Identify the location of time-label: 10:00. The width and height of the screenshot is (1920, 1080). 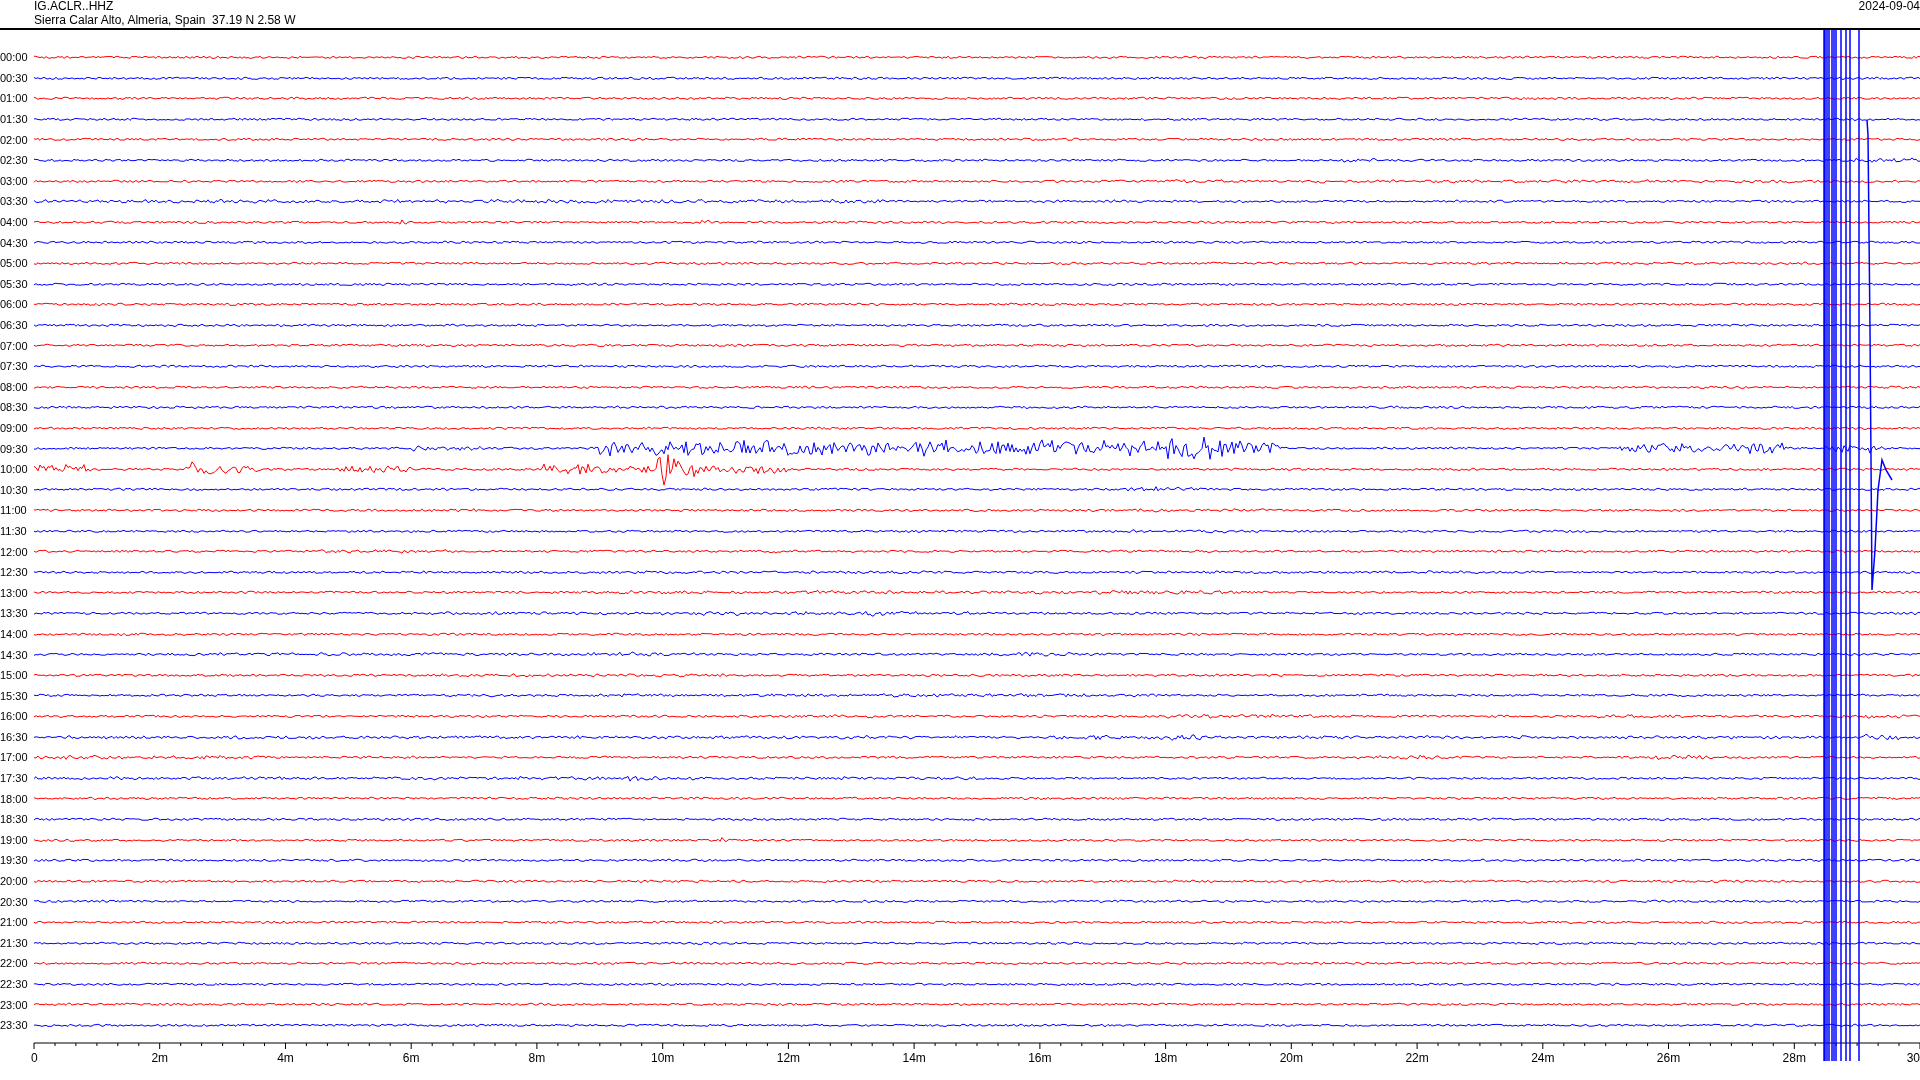
(14, 469).